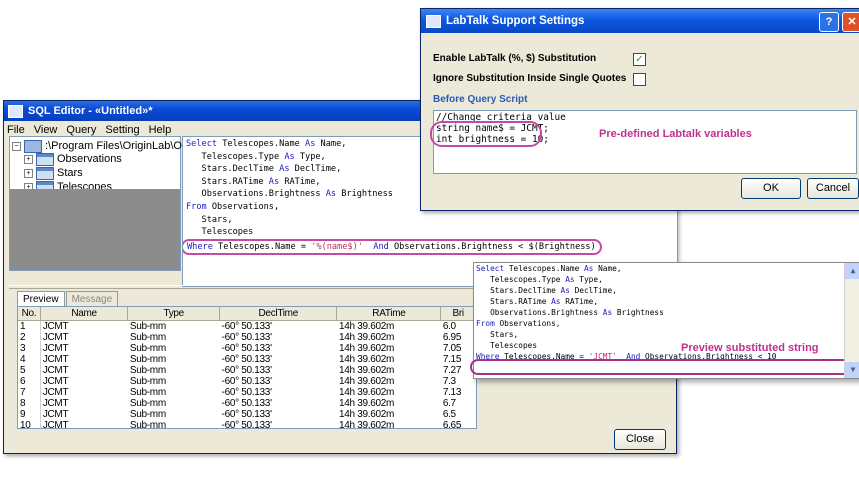  Describe the element at coordinates (539, 279) in the screenshot. I see `sql-line: Telescopes.Type As Type,` at that location.